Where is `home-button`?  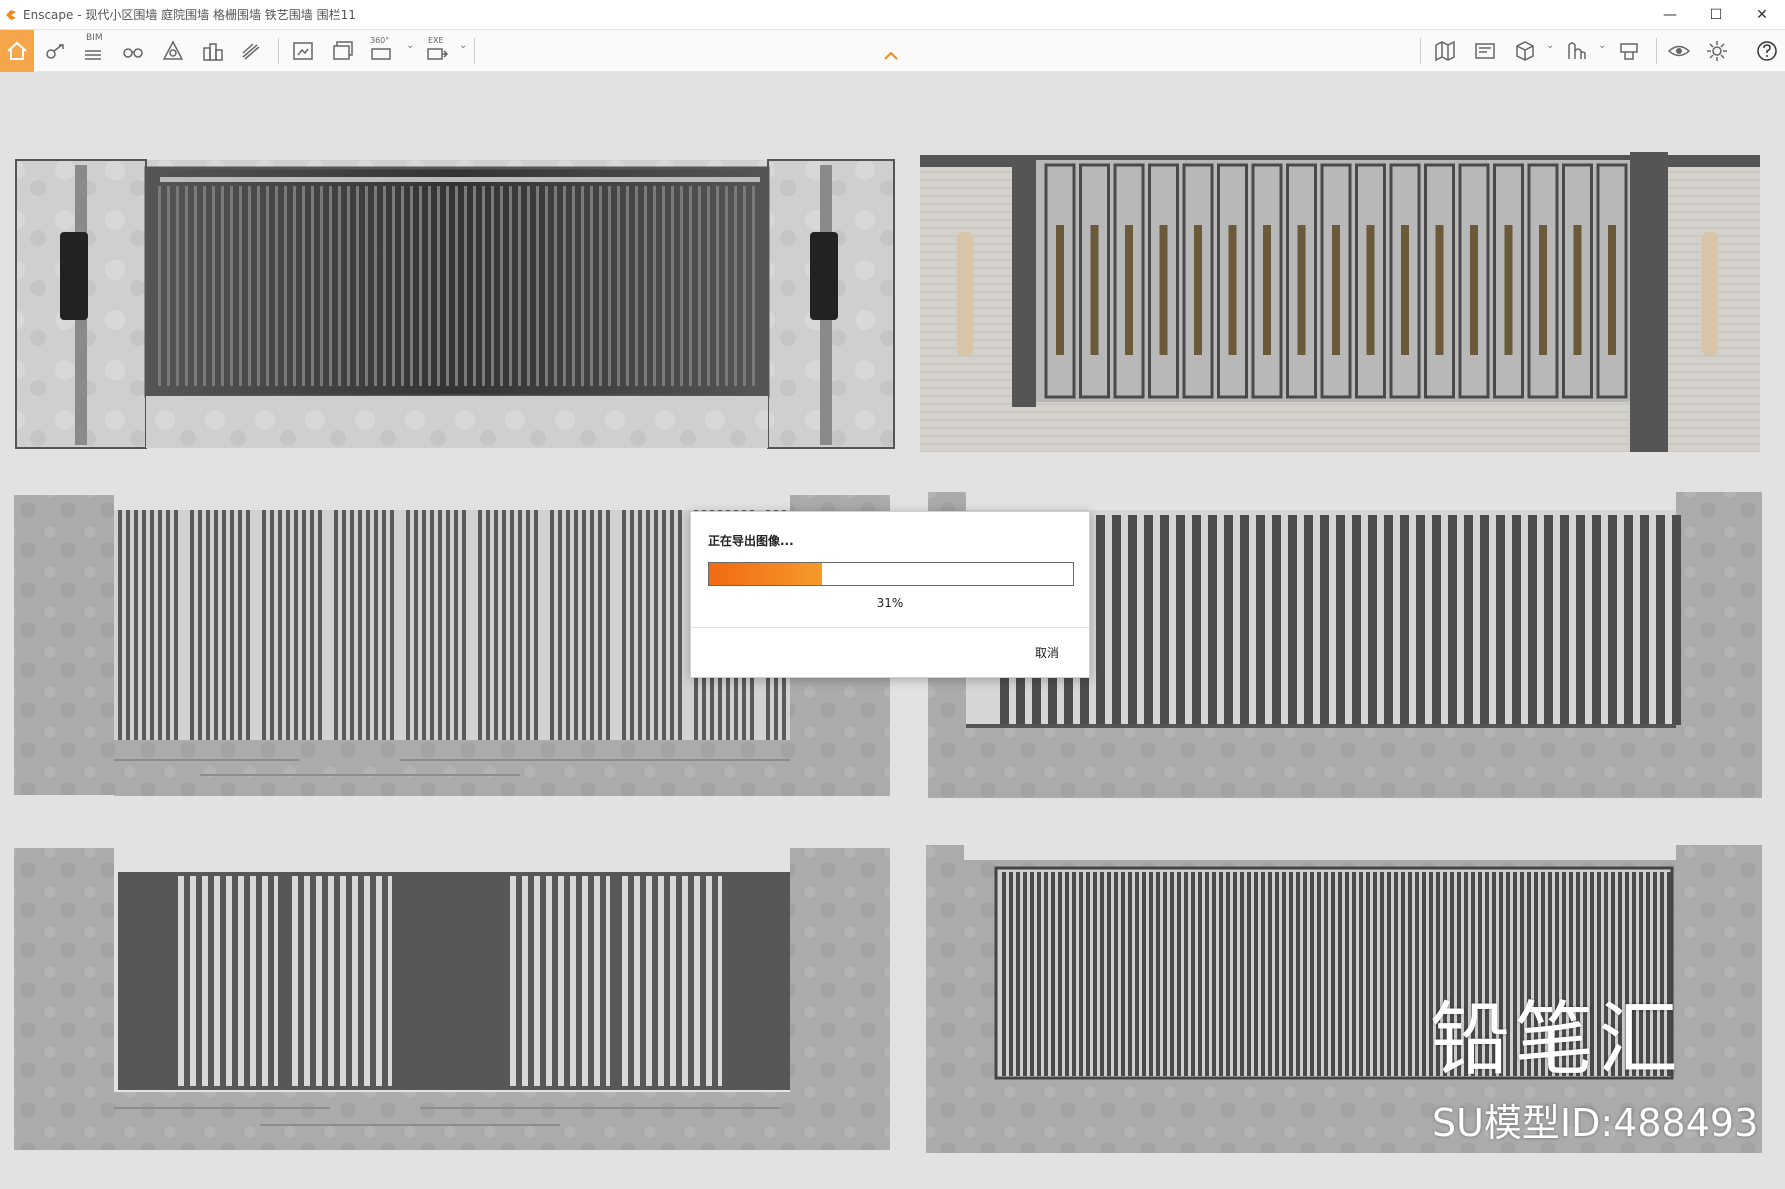
home-button is located at coordinates (17, 51).